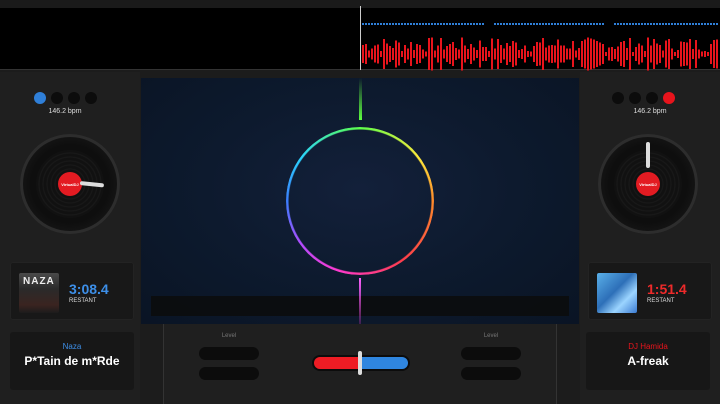  What do you see at coordinates (617, 293) in the screenshot?
I see `album-cover` at bounding box center [617, 293].